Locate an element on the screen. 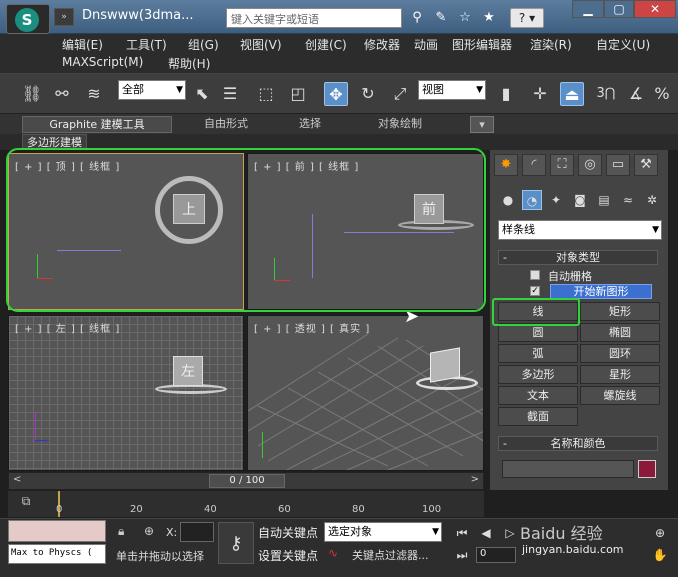  set-key-button: 设置关键点 is located at coordinates (288, 555).